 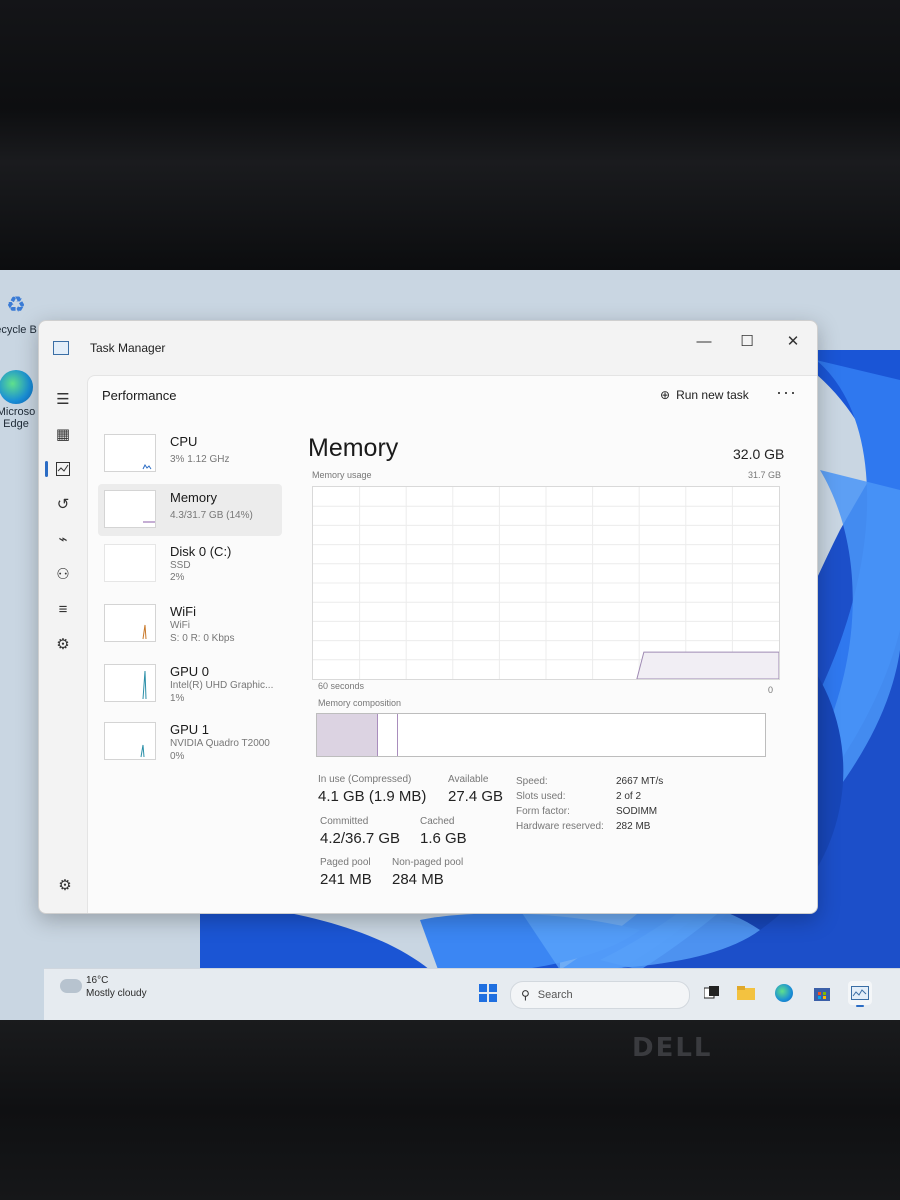 I want to click on device-item-disk0: Disk 0 (C:) SSD 2%, so click(x=190, y=564).